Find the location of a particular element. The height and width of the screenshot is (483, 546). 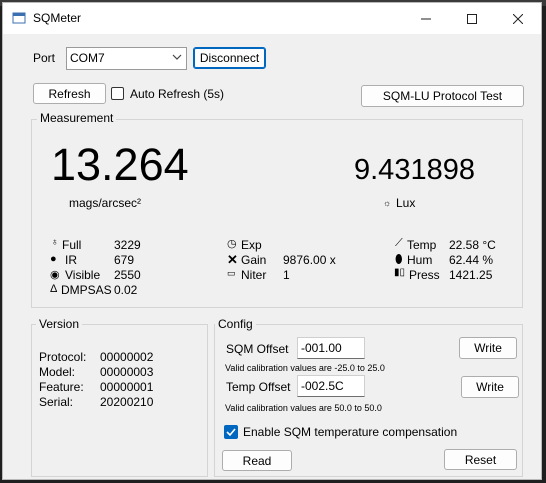

gain-icon: ✕ is located at coordinates (232, 259).